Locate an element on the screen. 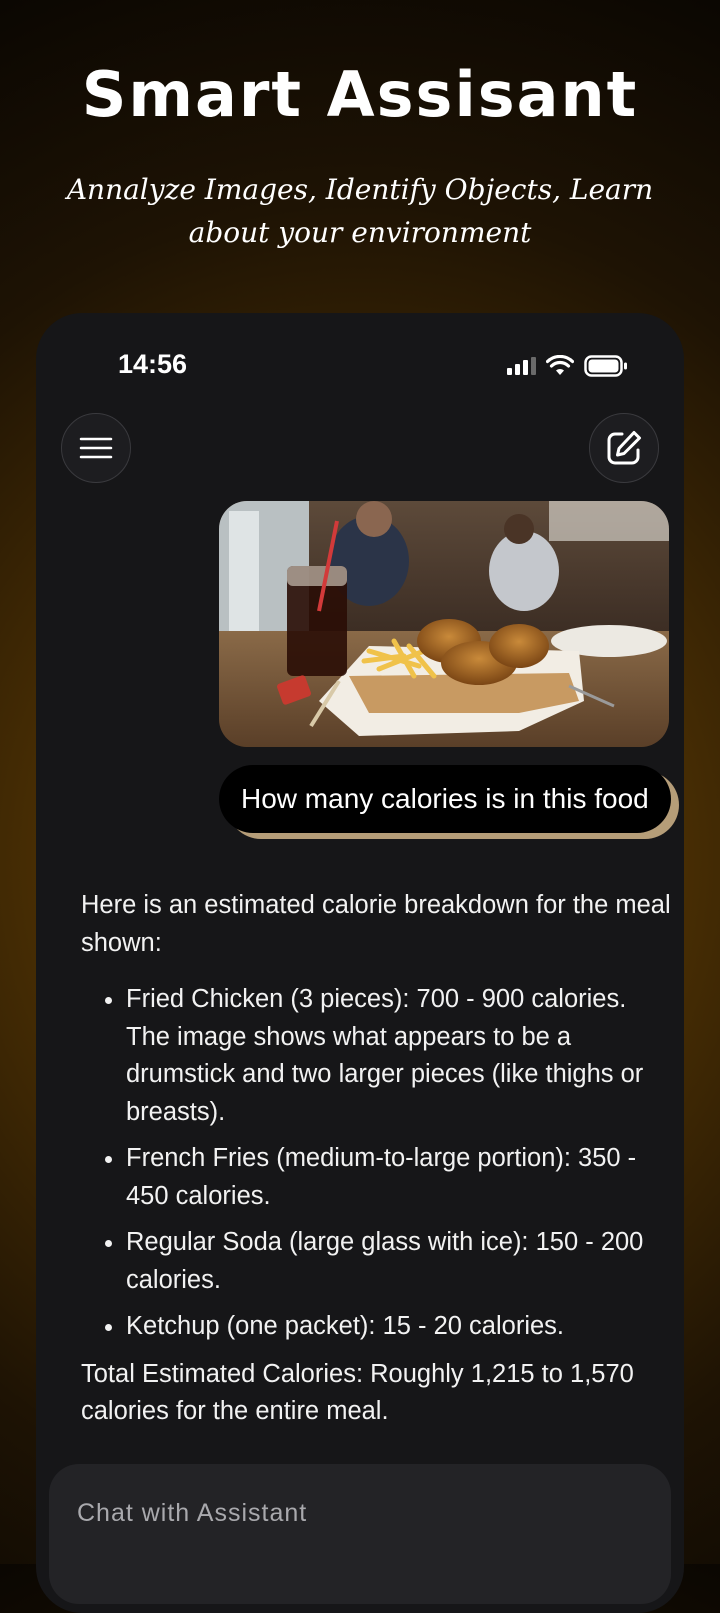  chat-input-box is located at coordinates (360, 1534).